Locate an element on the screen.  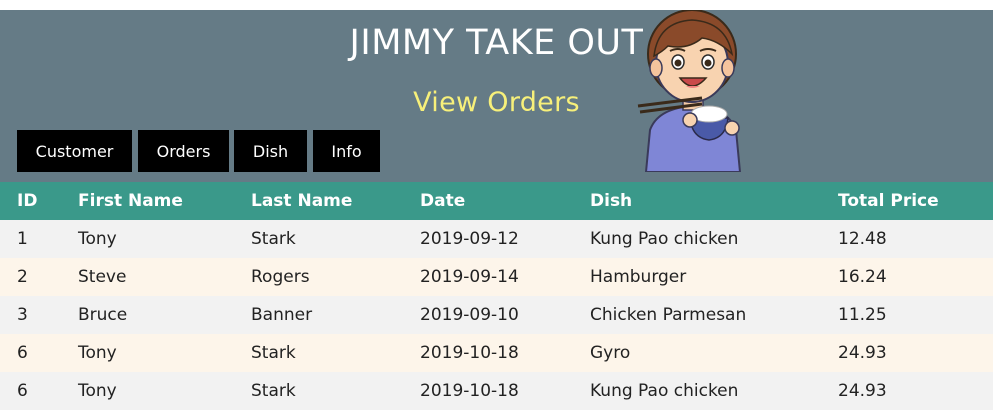
cell-id: 2 is located at coordinates (30, 277).